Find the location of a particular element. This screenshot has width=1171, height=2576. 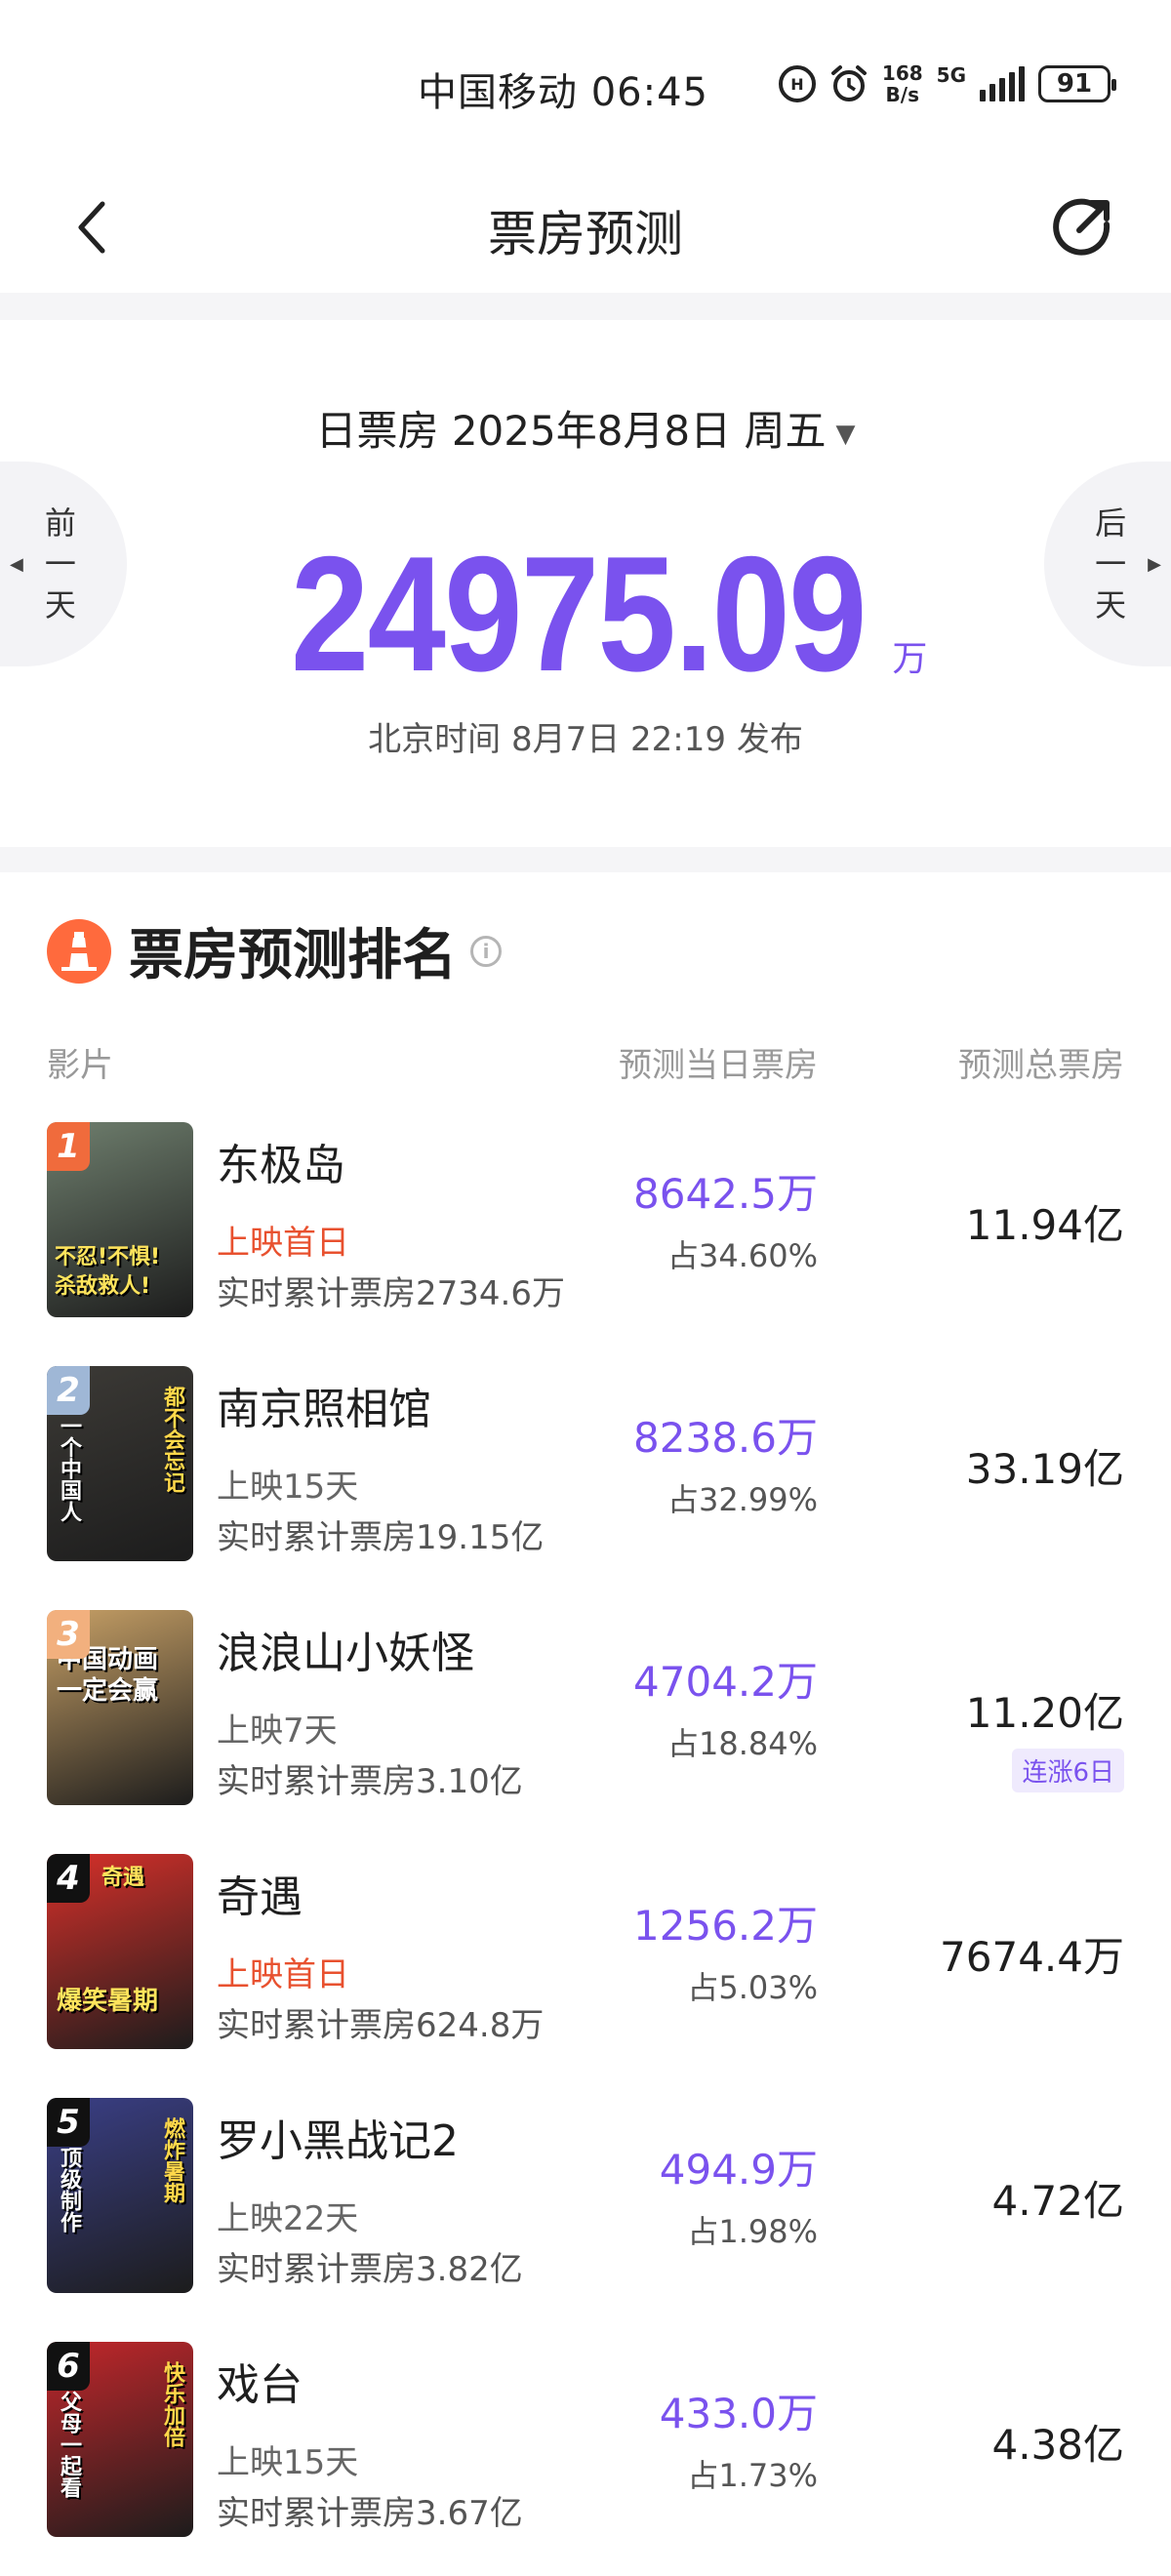

movie-poster: 不忍!不惧! 杀敌救人! 1 is located at coordinates (120, 1219).